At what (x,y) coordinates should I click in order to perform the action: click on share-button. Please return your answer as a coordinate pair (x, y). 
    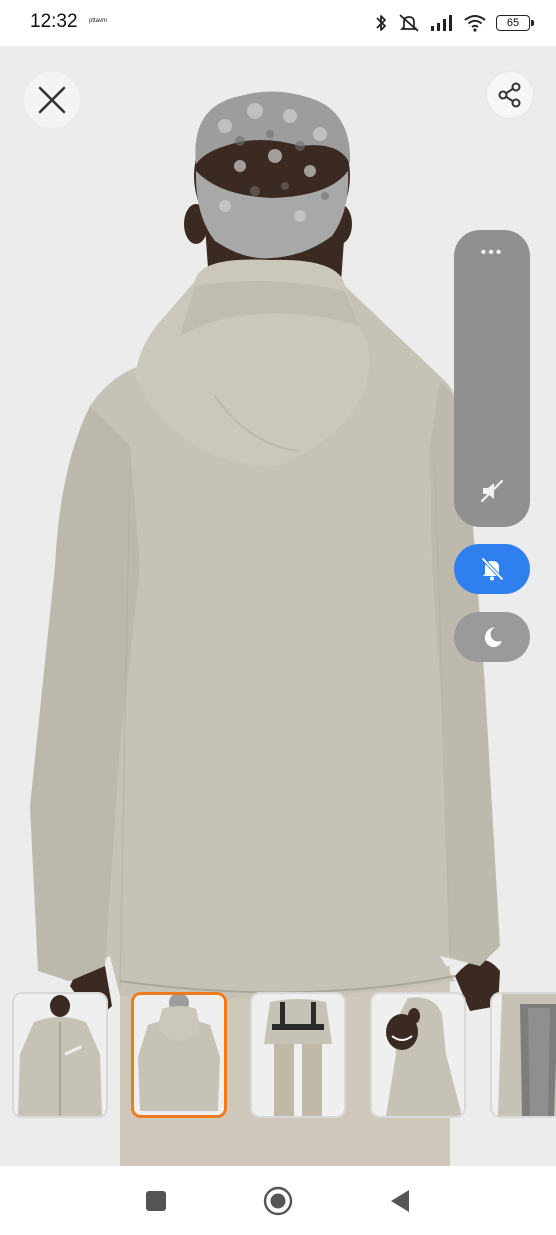
    Looking at the image, I should click on (510, 95).